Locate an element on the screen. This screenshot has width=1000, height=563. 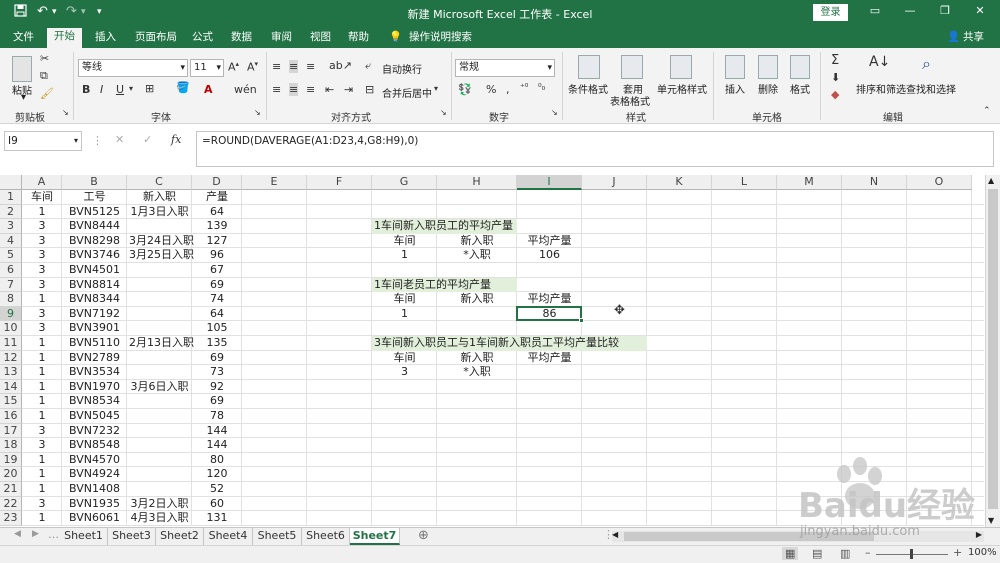
employee-id-cell: BVN4924 is located at coordinates (94, 474).